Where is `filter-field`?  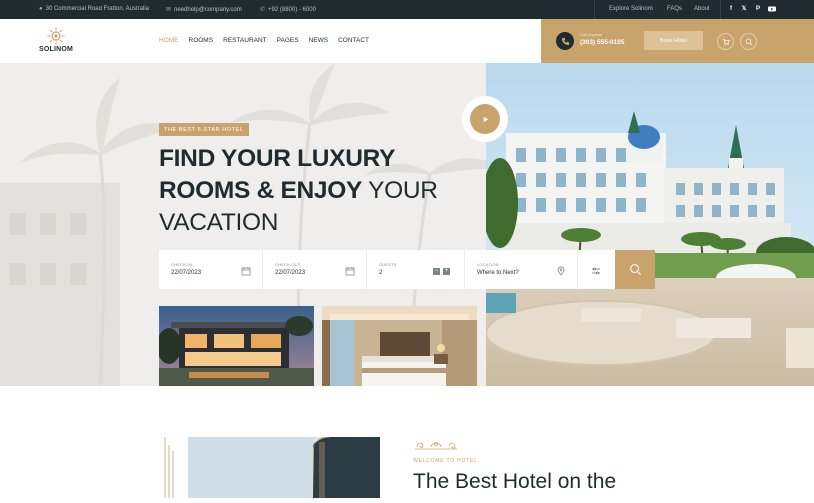 filter-field is located at coordinates (596, 269).